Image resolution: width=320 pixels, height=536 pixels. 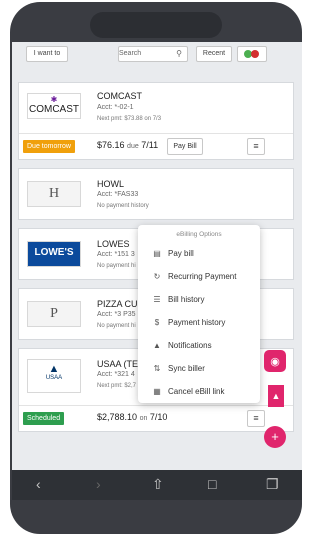 What do you see at coordinates (181, 253) in the screenshot?
I see `menu-item-label: Pay bill` at bounding box center [181, 253].